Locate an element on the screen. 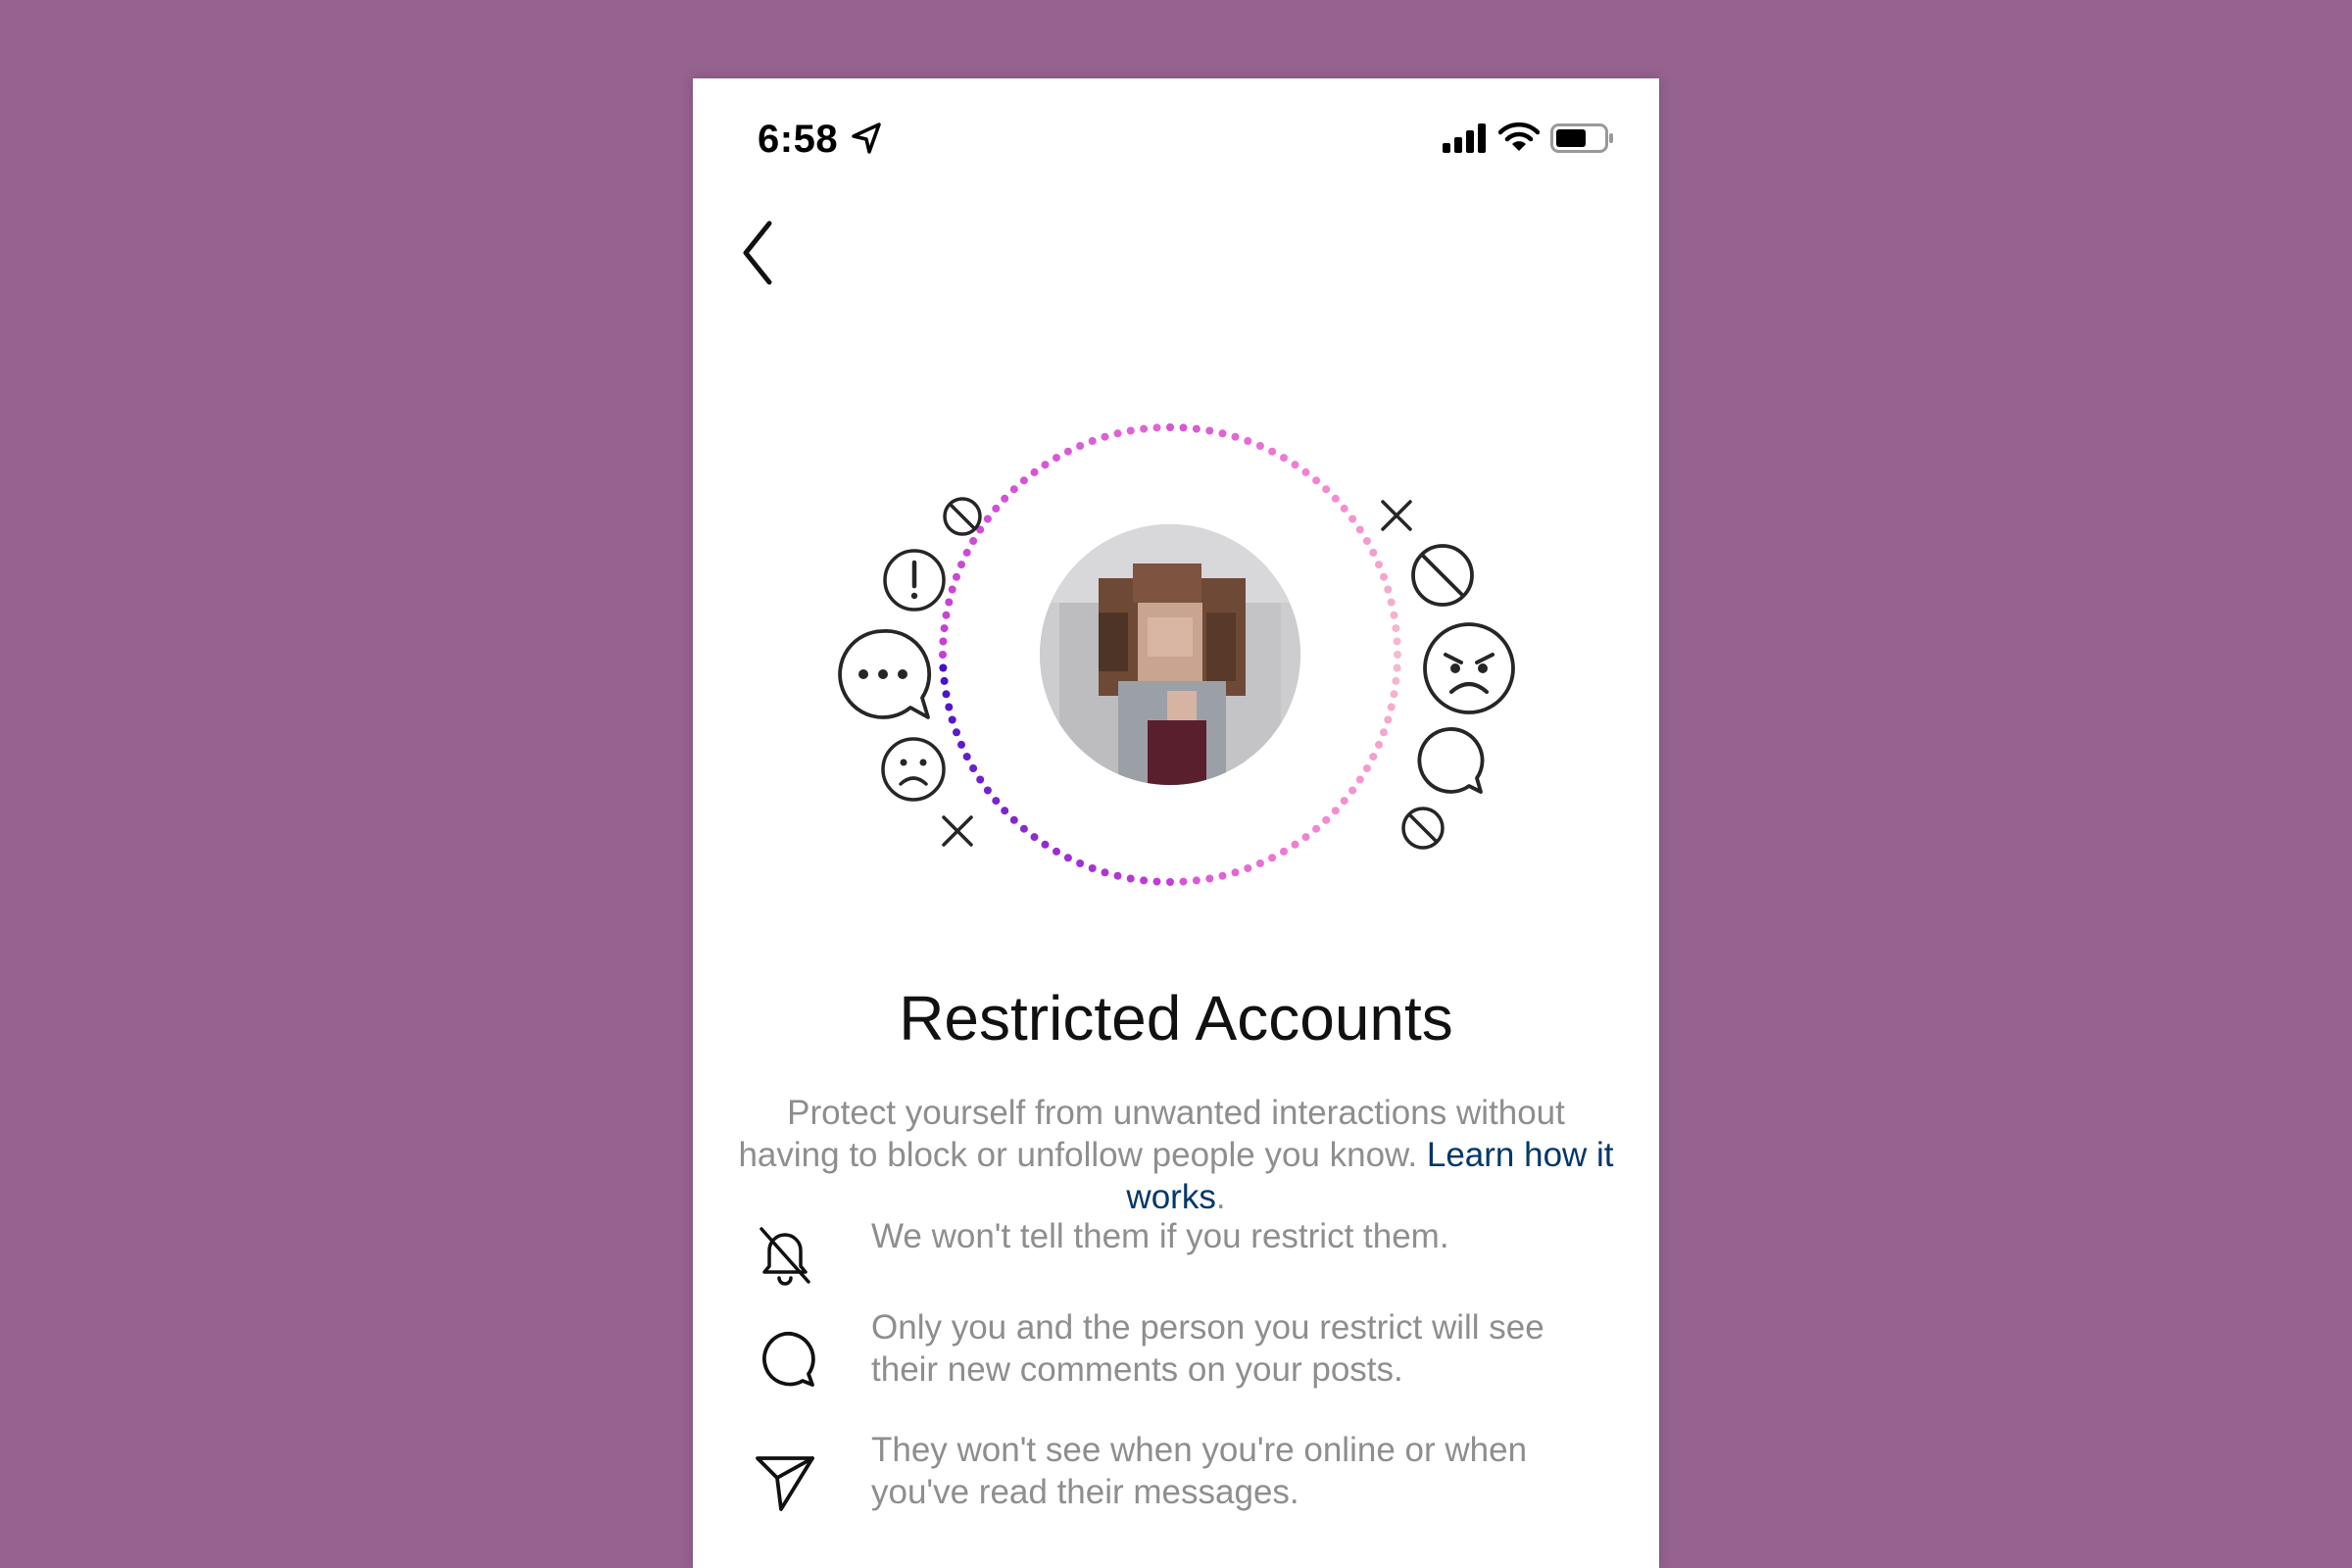 The width and height of the screenshot is (2352, 1568). status-bar: 6:58 is located at coordinates (1176, 137).